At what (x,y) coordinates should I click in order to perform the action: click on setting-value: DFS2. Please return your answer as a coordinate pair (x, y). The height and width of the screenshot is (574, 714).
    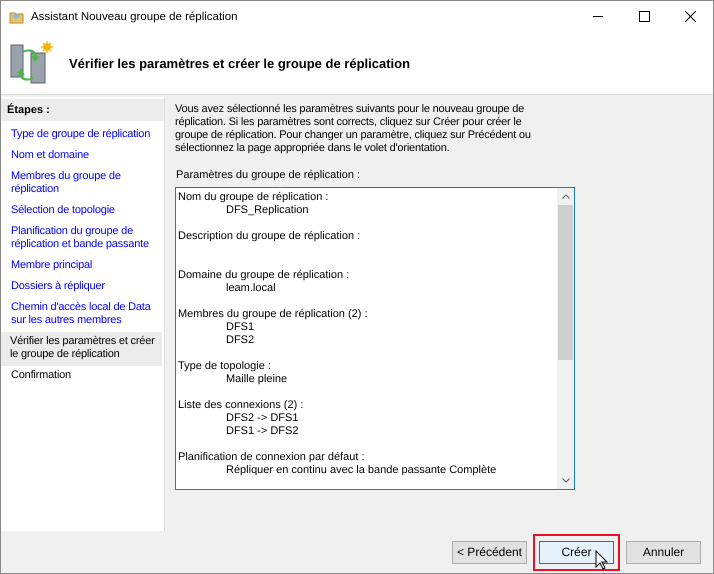
    Looking at the image, I should click on (240, 340).